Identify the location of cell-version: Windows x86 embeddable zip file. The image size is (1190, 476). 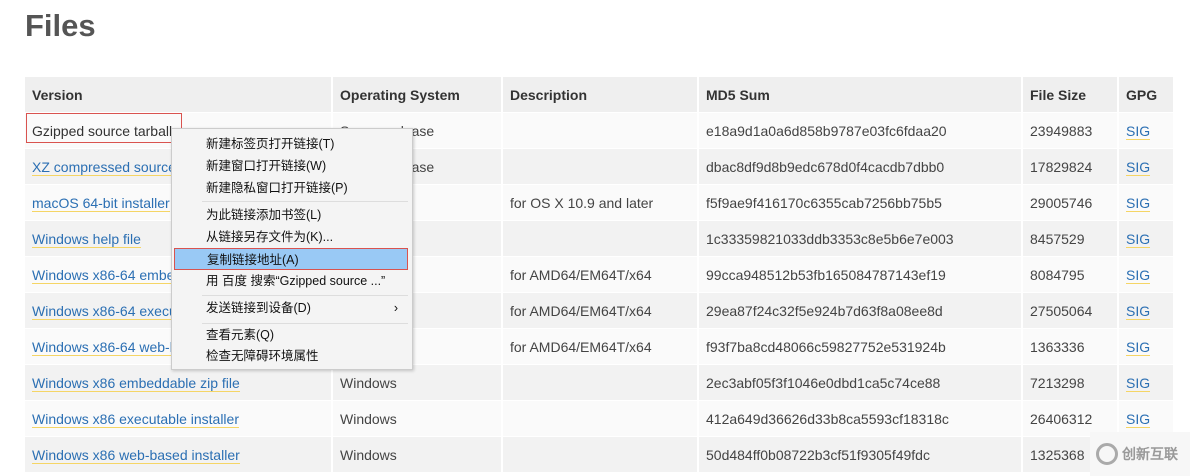
(178, 383).